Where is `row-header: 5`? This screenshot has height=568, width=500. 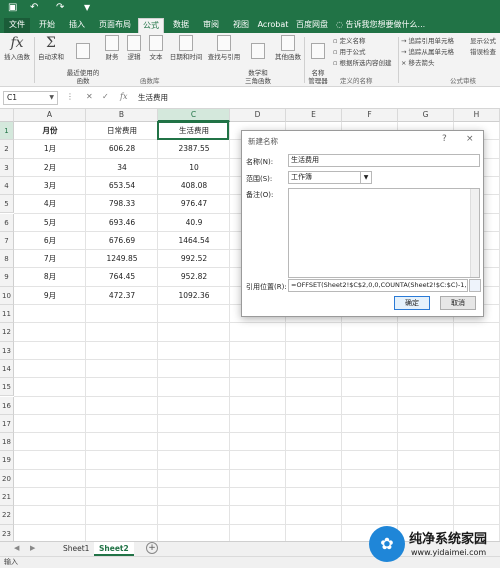
row-header: 5 is located at coordinates (7, 204).